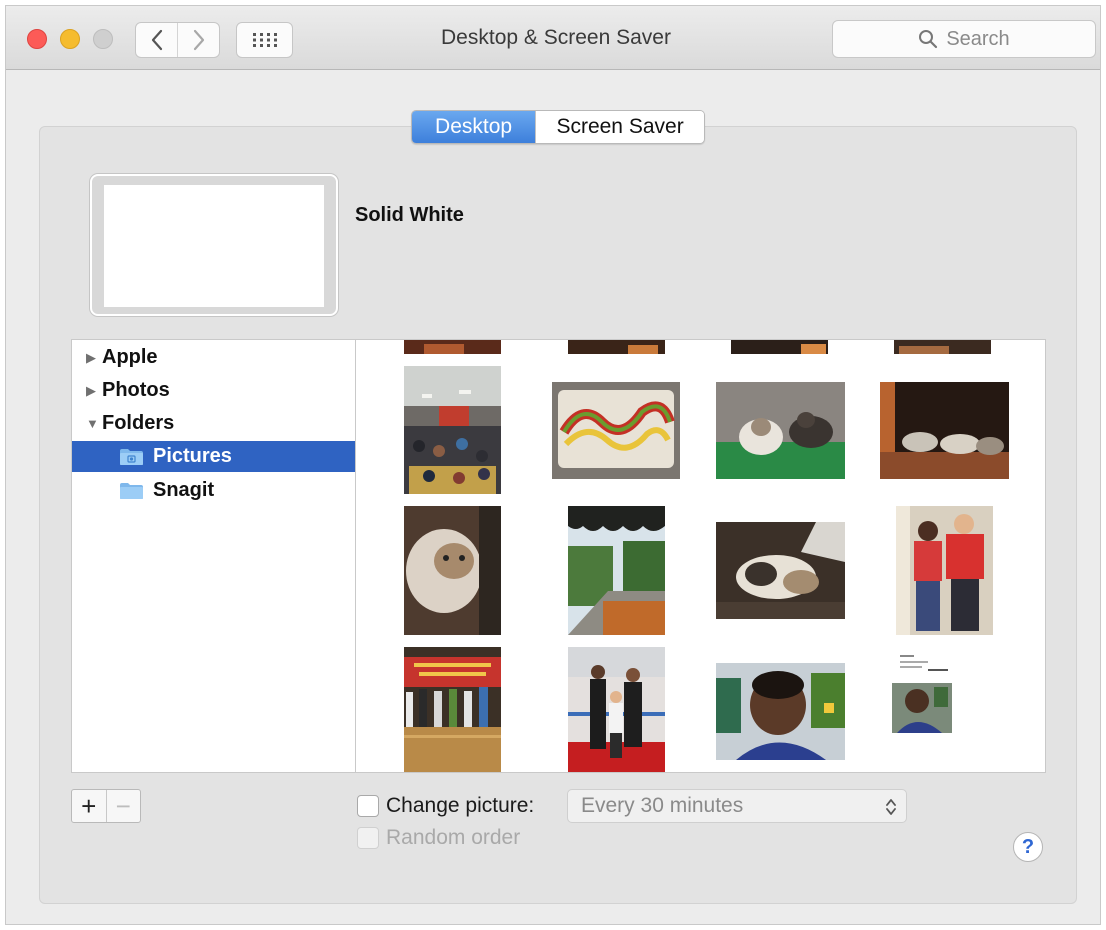 The width and height of the screenshot is (1106, 930). Describe the element at coordinates (1028, 847) in the screenshot. I see `help-button: ?` at that location.